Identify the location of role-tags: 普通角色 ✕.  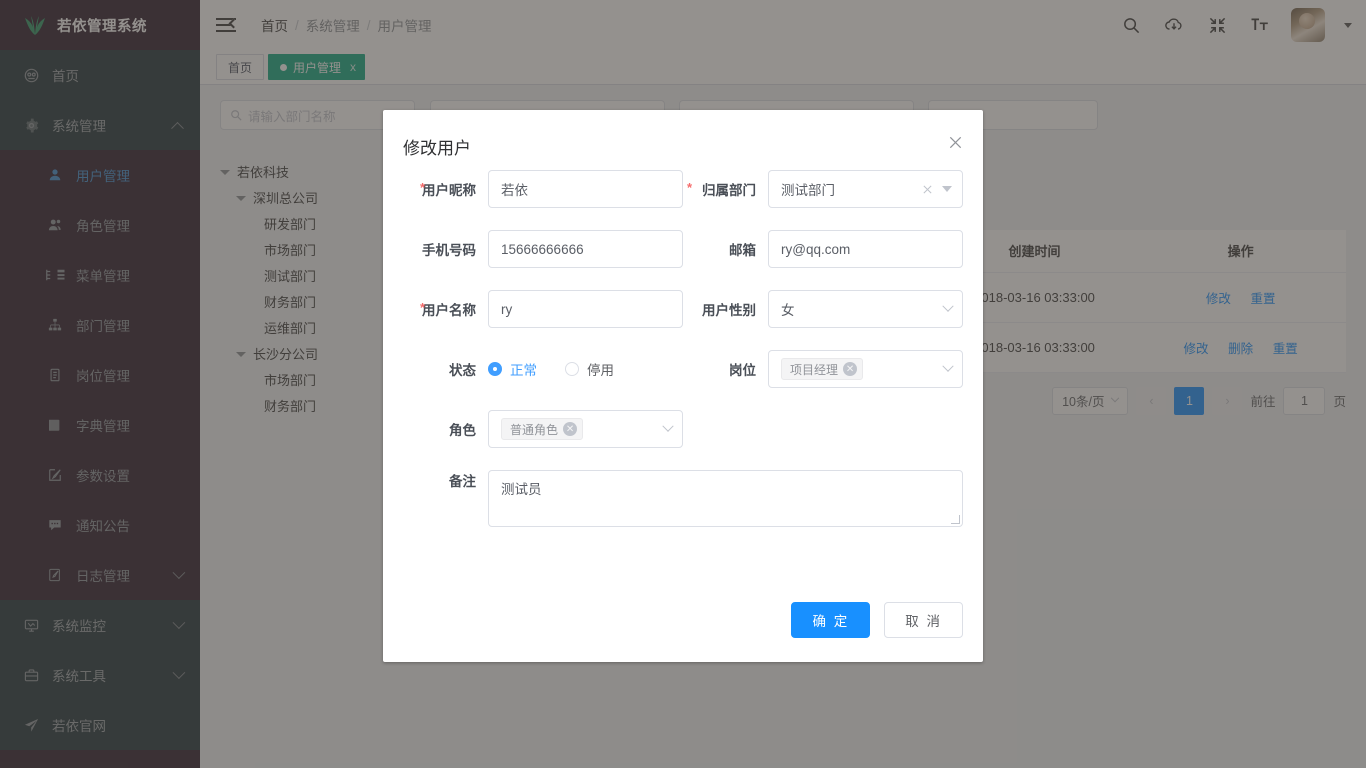
(579, 429).